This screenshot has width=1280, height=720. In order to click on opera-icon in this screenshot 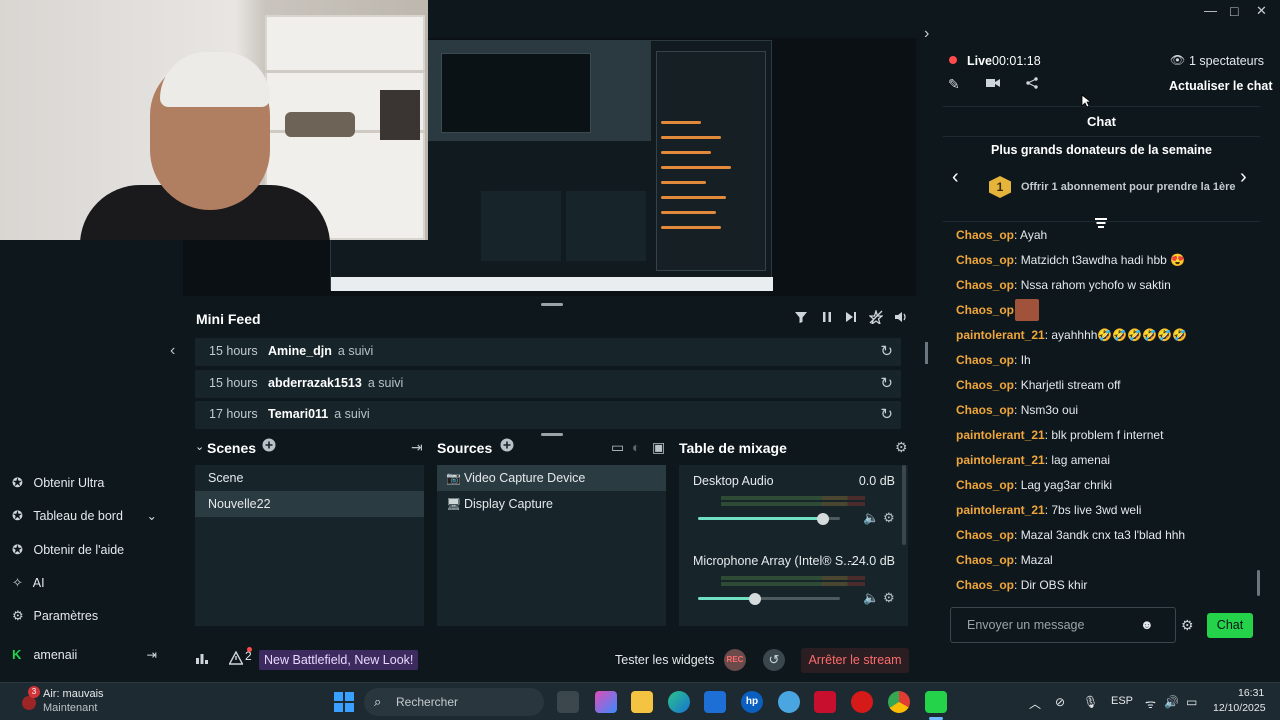, I will do `click(862, 702)`.